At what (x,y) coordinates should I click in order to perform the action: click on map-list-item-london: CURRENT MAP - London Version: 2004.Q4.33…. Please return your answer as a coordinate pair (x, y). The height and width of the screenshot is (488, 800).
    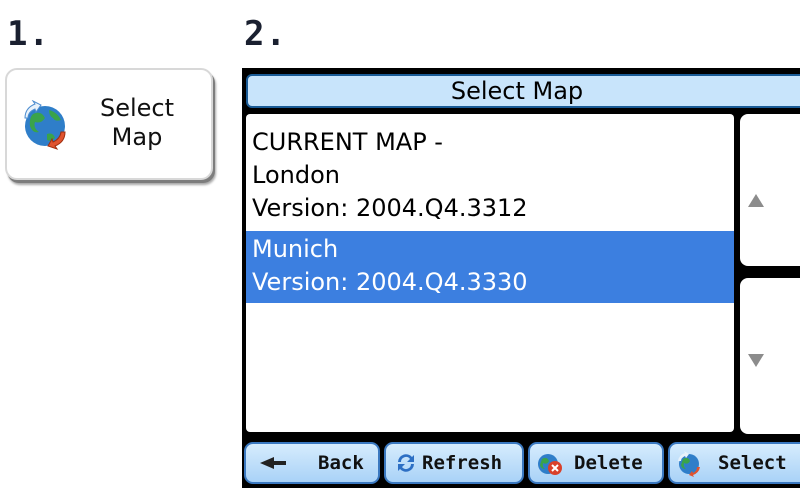
    Looking at the image, I should click on (490, 169).